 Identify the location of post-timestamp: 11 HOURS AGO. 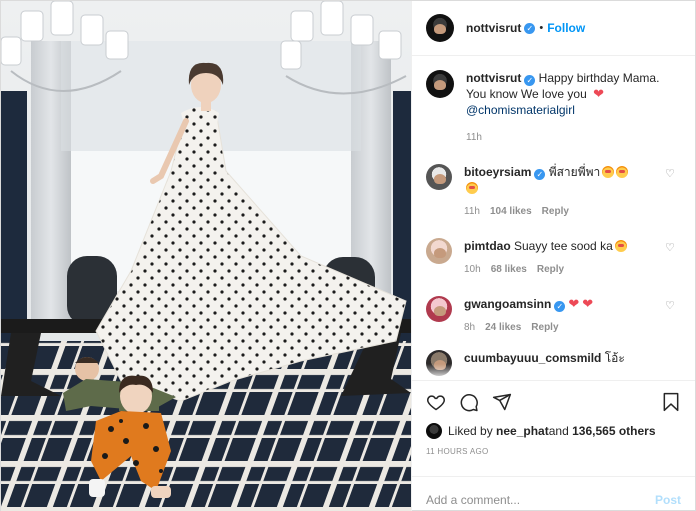
(553, 451).